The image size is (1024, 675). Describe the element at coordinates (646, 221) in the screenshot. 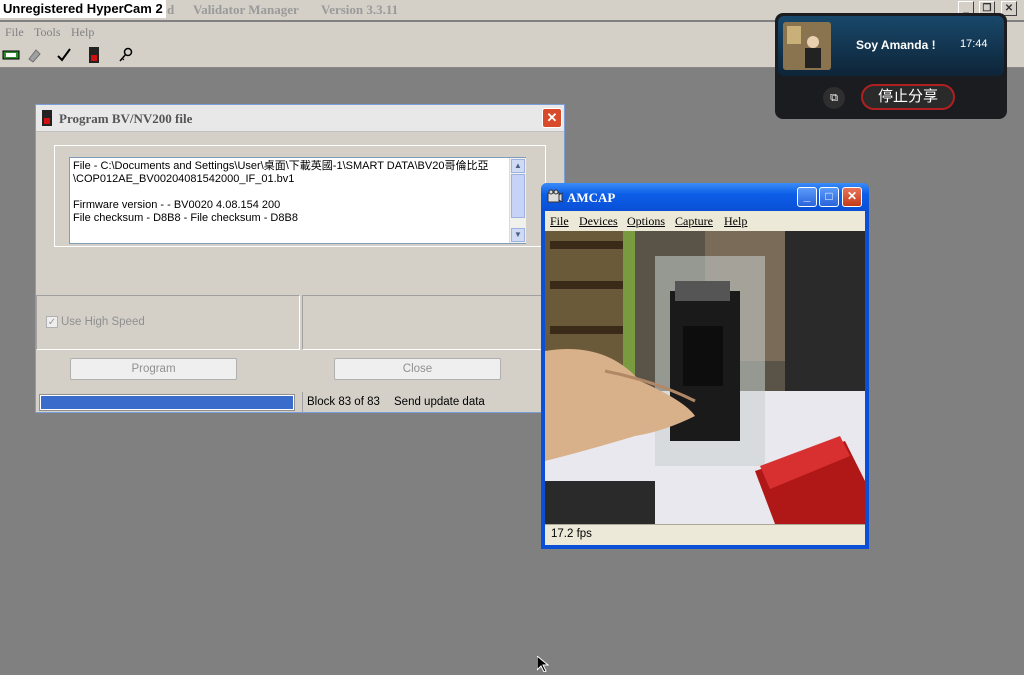

I see `amcap-menu-options: Options` at that location.